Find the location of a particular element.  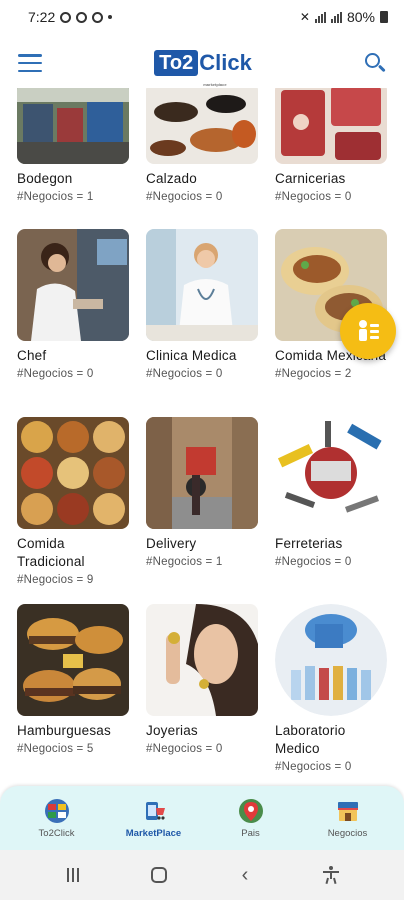

chevron-left-icon: ‹ is located at coordinates (245, 874).